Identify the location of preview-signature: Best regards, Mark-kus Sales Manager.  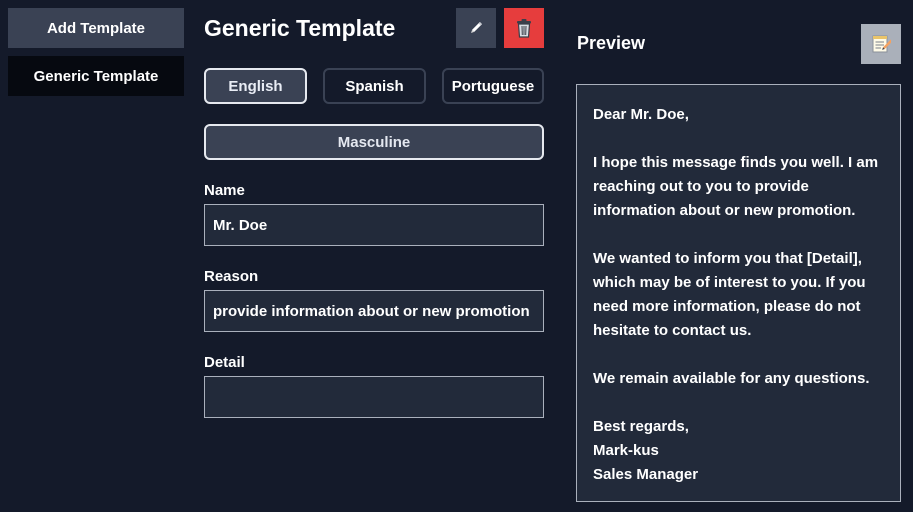
(738, 451).